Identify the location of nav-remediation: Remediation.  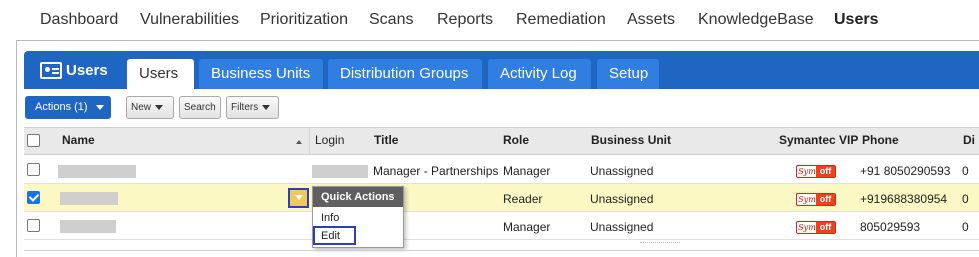
(561, 20).